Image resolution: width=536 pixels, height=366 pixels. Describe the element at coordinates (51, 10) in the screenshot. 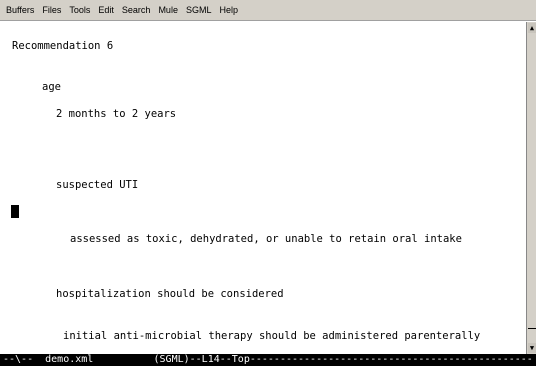

I see `menu-files: Files` at that location.